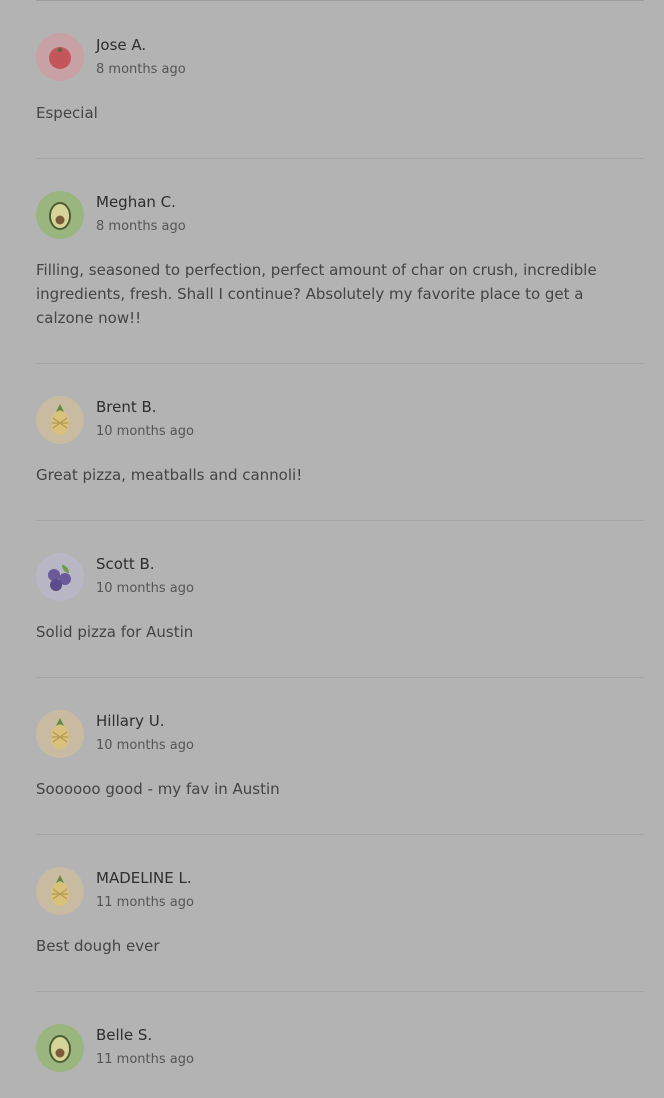  I want to click on reviewer-name: Hillary U., so click(130, 721).